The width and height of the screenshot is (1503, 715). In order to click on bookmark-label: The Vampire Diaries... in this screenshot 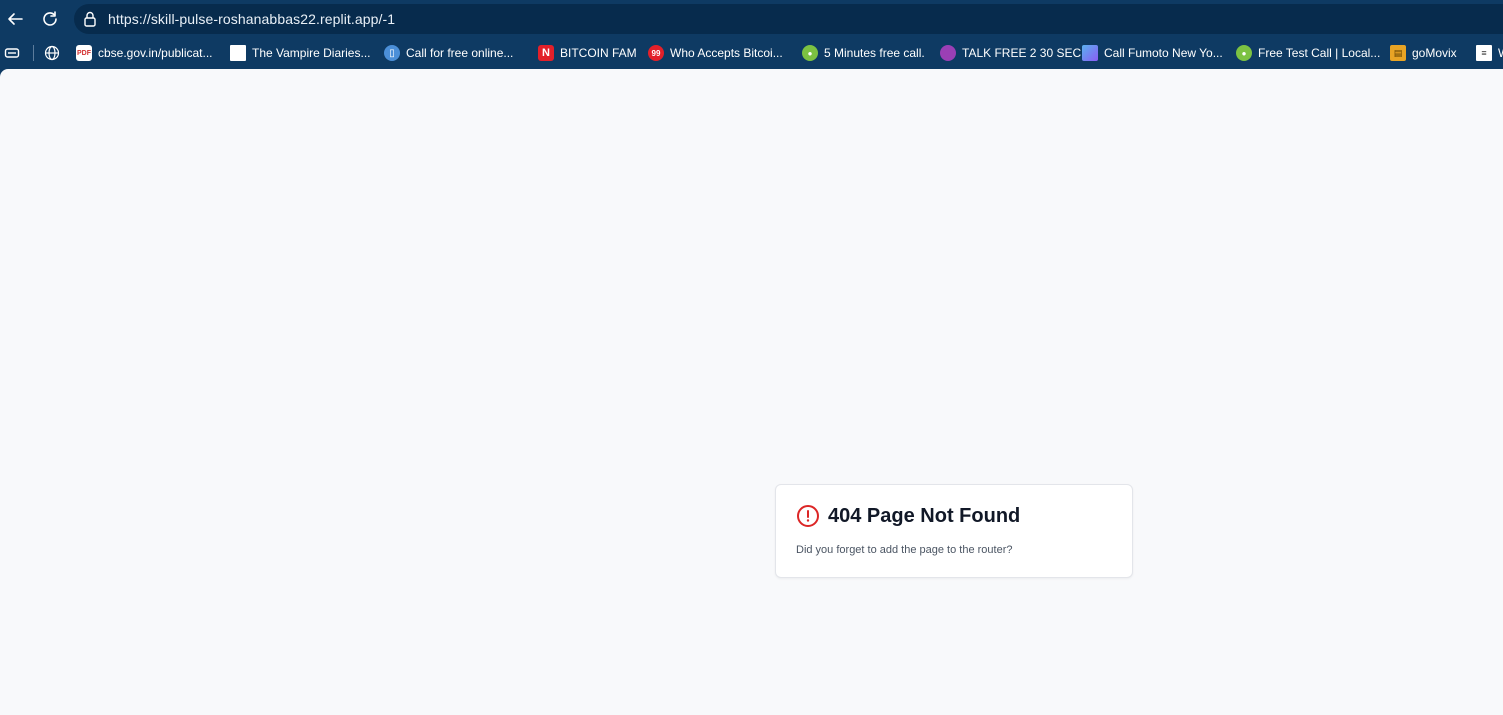, I will do `click(311, 53)`.